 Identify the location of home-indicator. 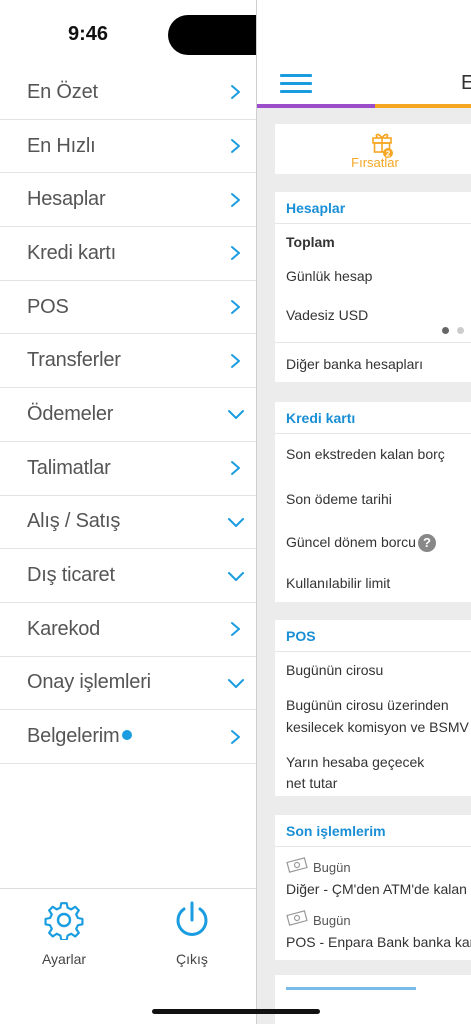
(236, 1011).